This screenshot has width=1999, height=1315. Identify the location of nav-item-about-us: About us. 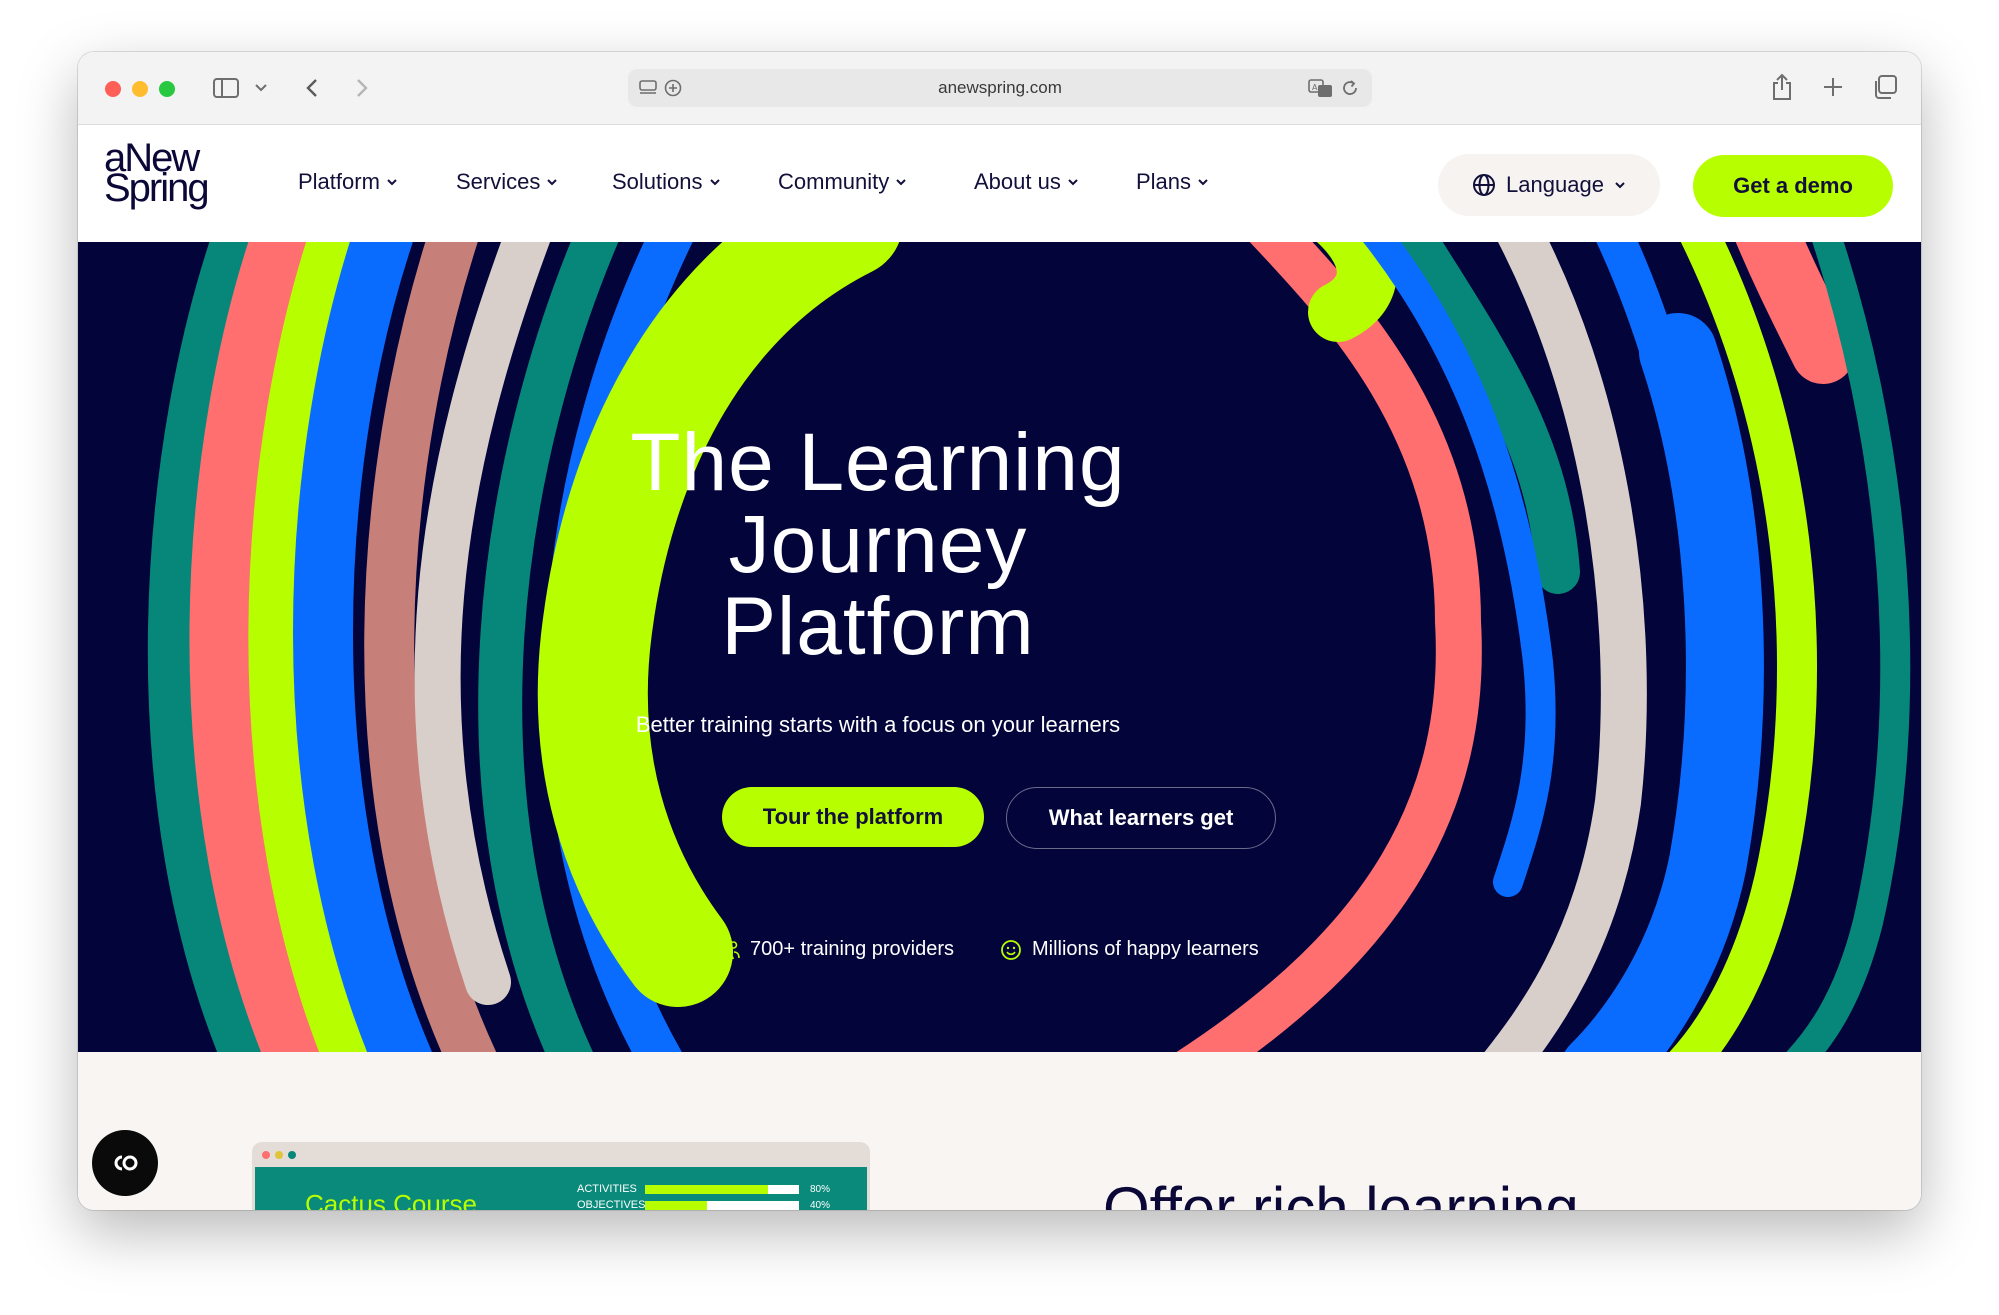
(1026, 182).